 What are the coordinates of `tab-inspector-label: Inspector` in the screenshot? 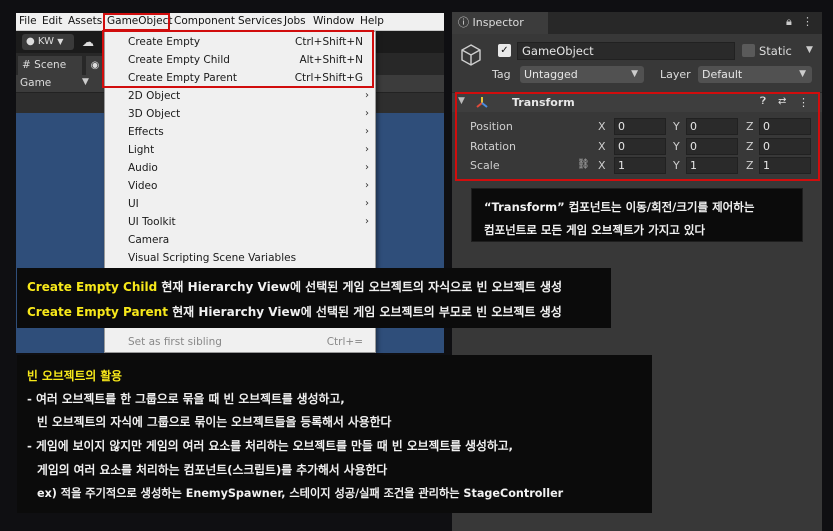 It's located at (498, 22).